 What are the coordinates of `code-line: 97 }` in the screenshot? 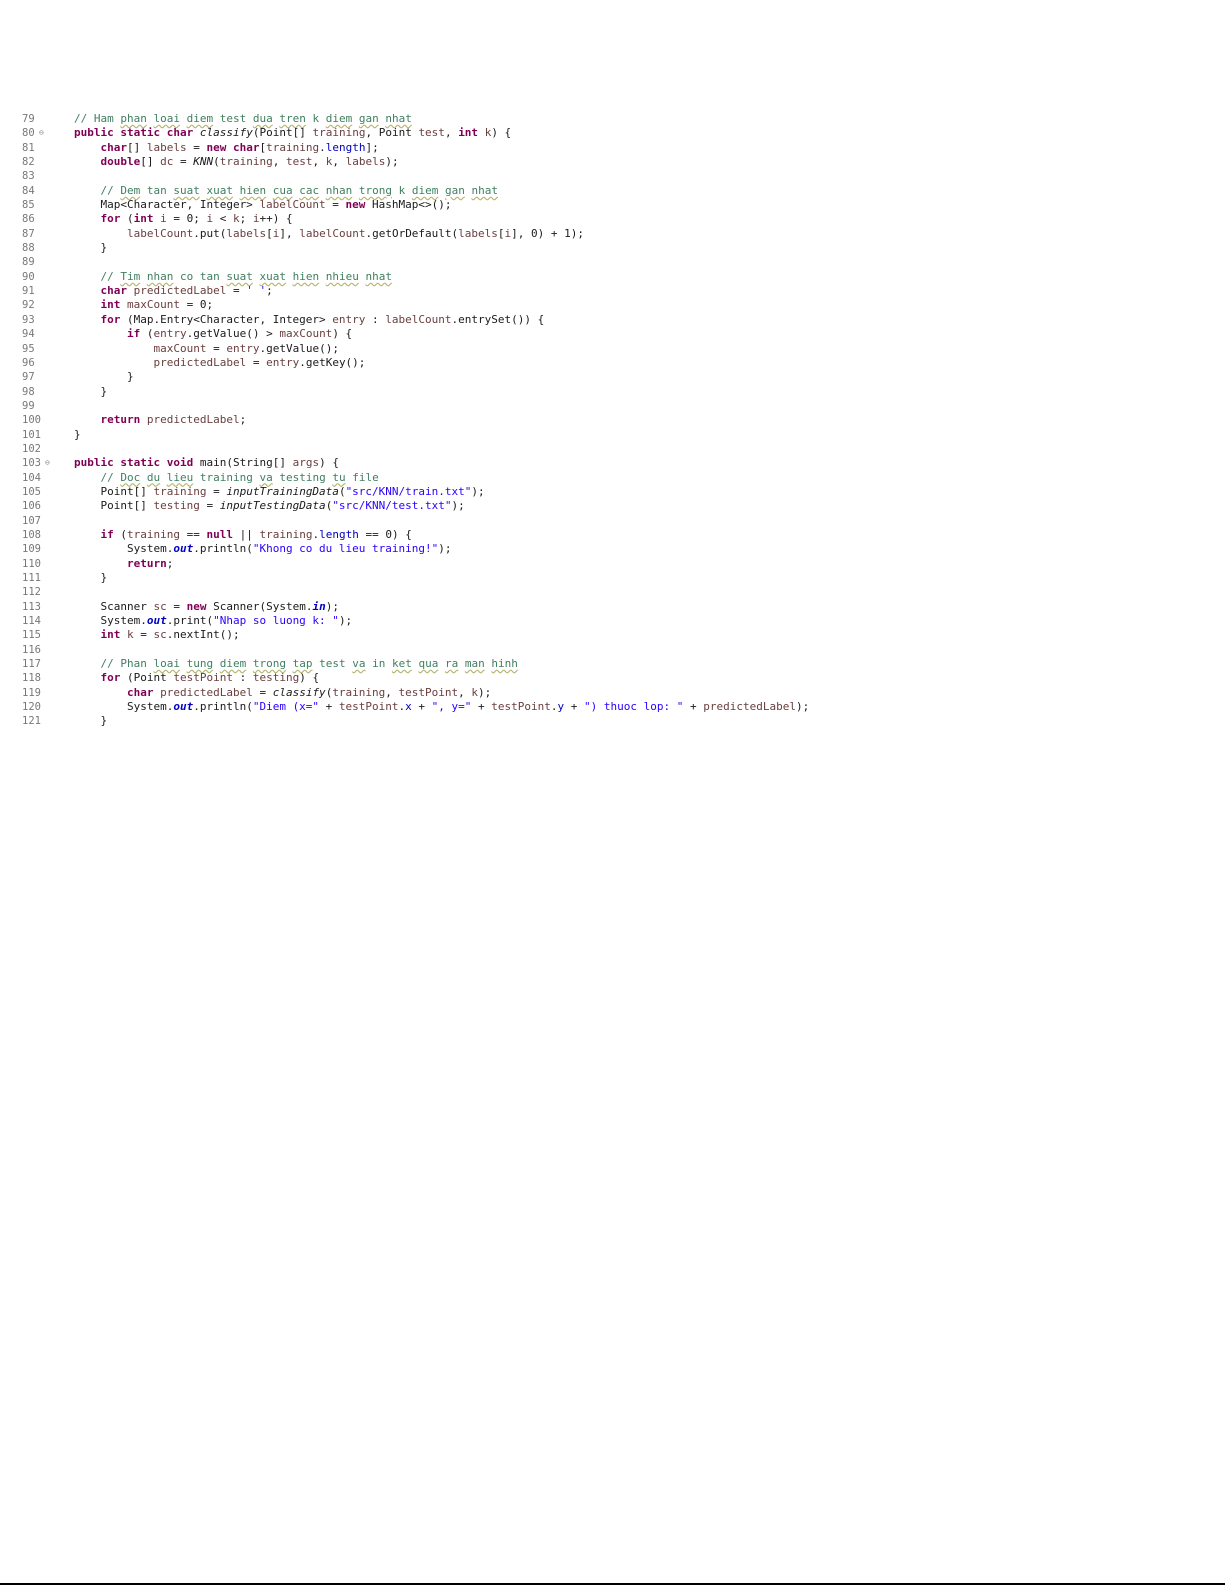 It's located at (612, 377).